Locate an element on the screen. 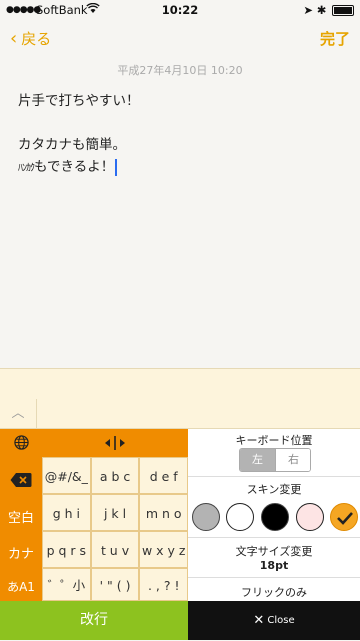  key-1-2: m n o is located at coordinates (164, 512).